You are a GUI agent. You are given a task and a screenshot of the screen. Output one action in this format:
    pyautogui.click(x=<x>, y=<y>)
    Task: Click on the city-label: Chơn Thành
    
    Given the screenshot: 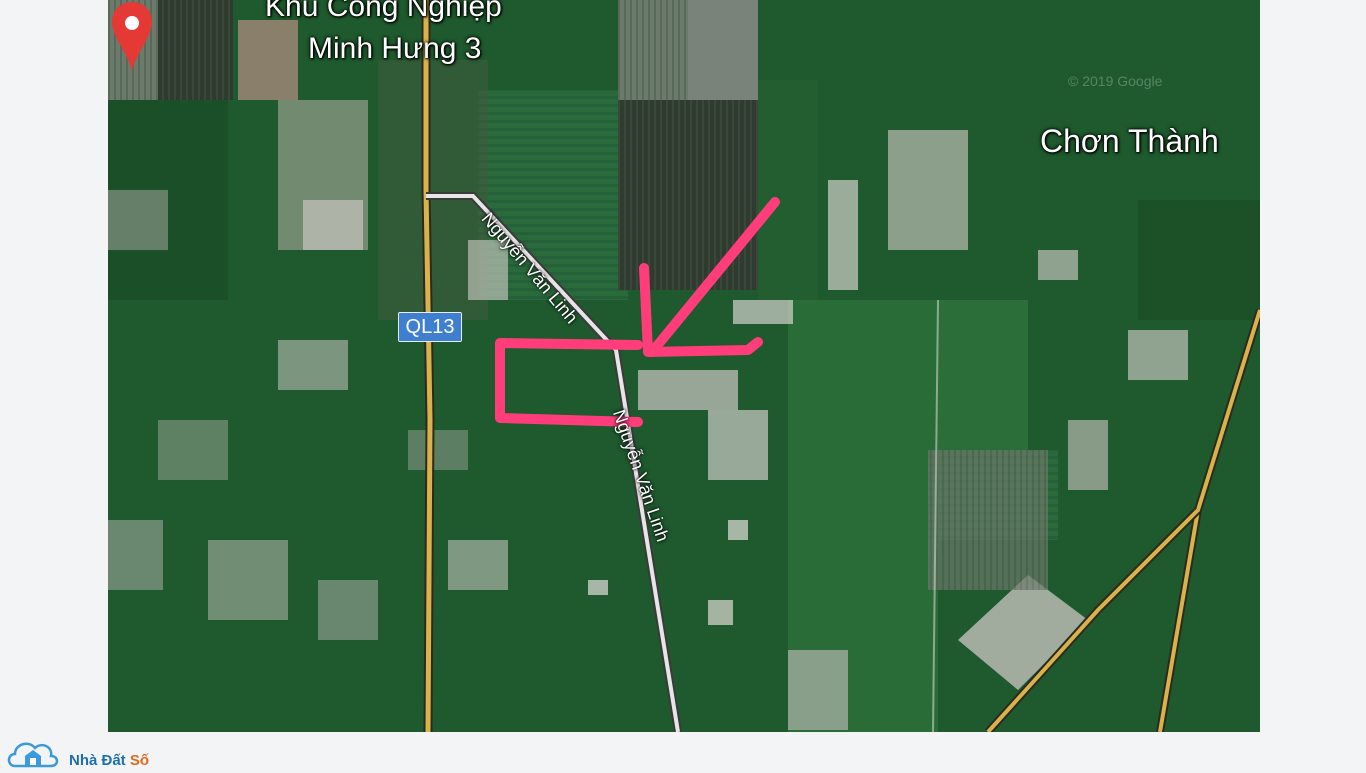 What is the action you would take?
    pyautogui.click(x=1129, y=141)
    